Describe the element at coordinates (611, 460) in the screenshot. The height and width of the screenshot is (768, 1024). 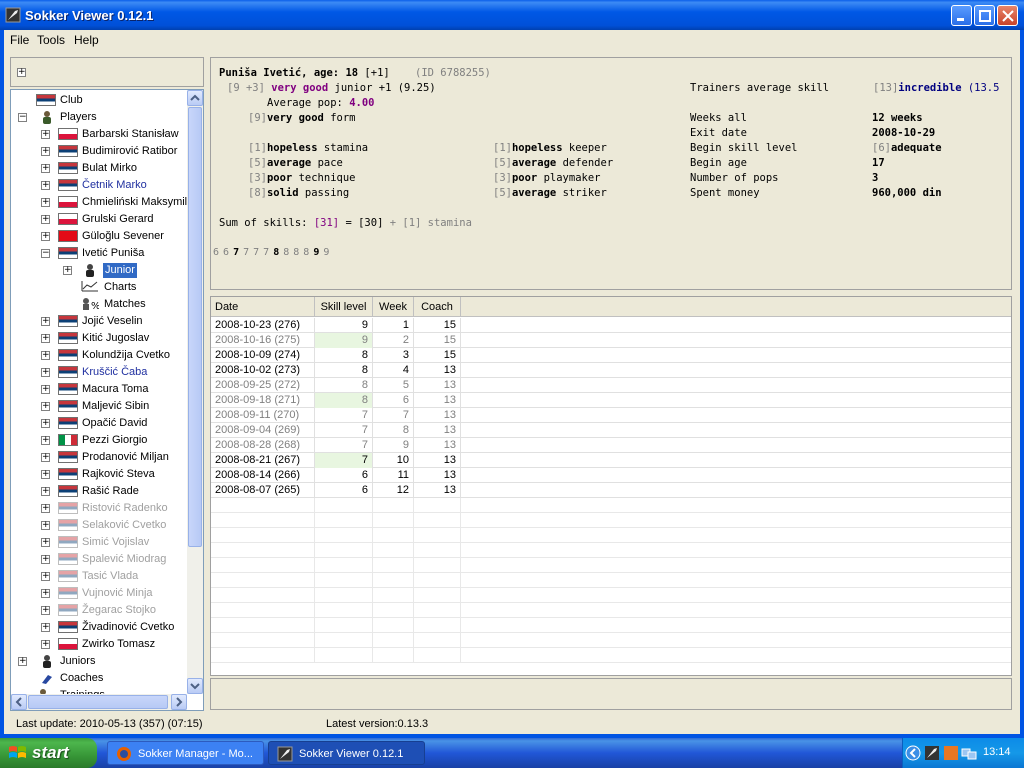
I see `table-row: 2008-08-21 (267) 7 10 13` at that location.